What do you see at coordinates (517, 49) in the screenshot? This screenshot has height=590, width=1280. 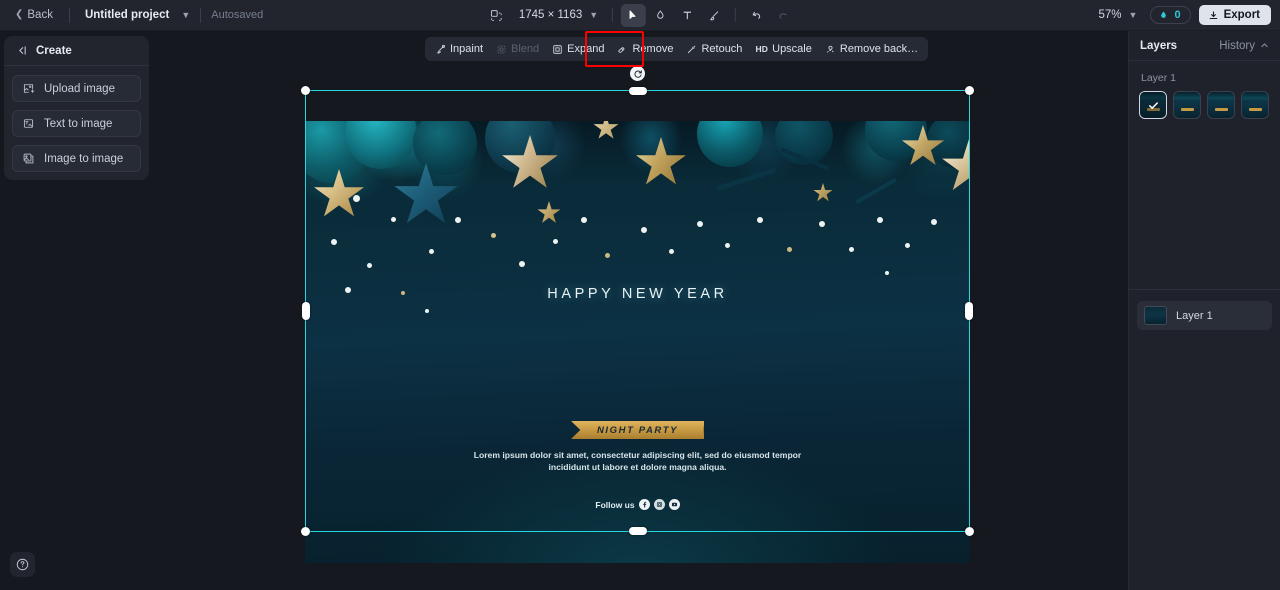 I see `blend-button: Blend` at bounding box center [517, 49].